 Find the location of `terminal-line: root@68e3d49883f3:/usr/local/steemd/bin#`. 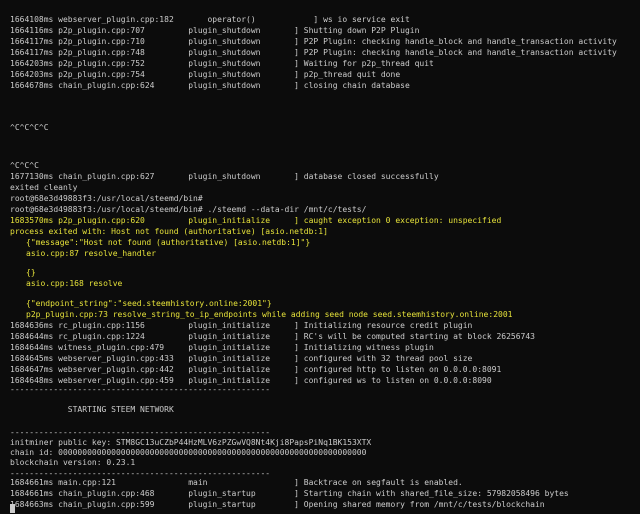

terminal-line: root@68e3d49883f3:/usr/local/steemd/bin# is located at coordinates (106, 198).